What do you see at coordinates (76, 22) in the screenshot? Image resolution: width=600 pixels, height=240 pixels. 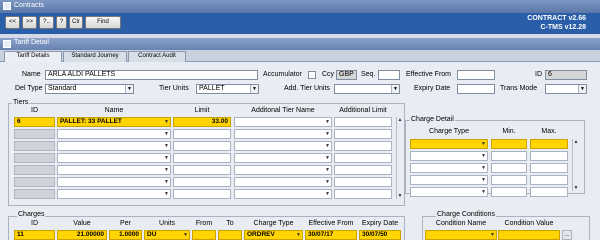 I see `clear-button: Clr` at bounding box center [76, 22].